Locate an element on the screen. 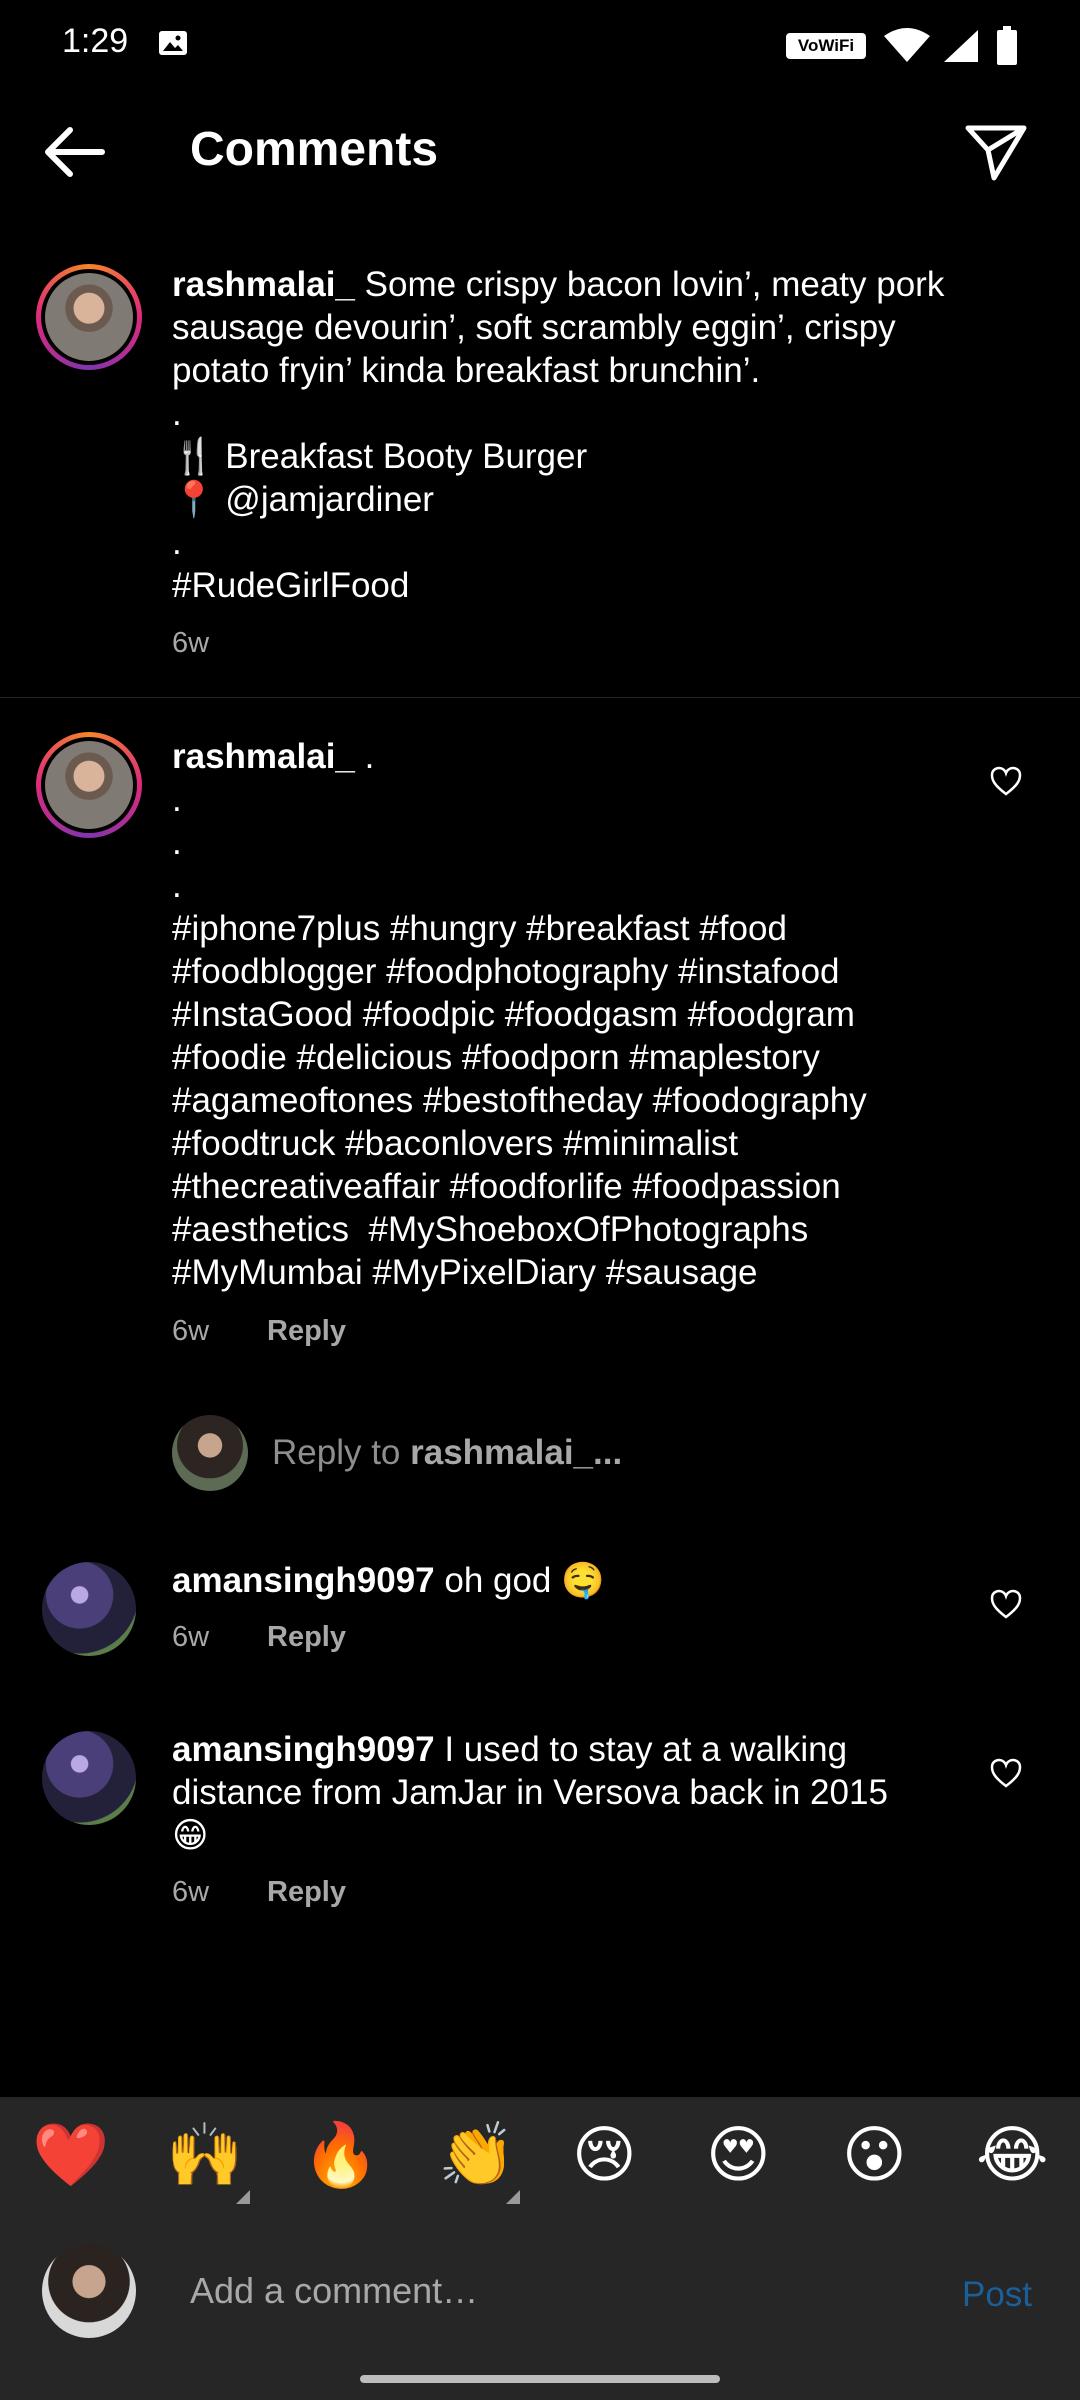 Image resolution: width=1080 pixels, height=2400 pixels. battery-icon is located at coordinates (1007, 45).